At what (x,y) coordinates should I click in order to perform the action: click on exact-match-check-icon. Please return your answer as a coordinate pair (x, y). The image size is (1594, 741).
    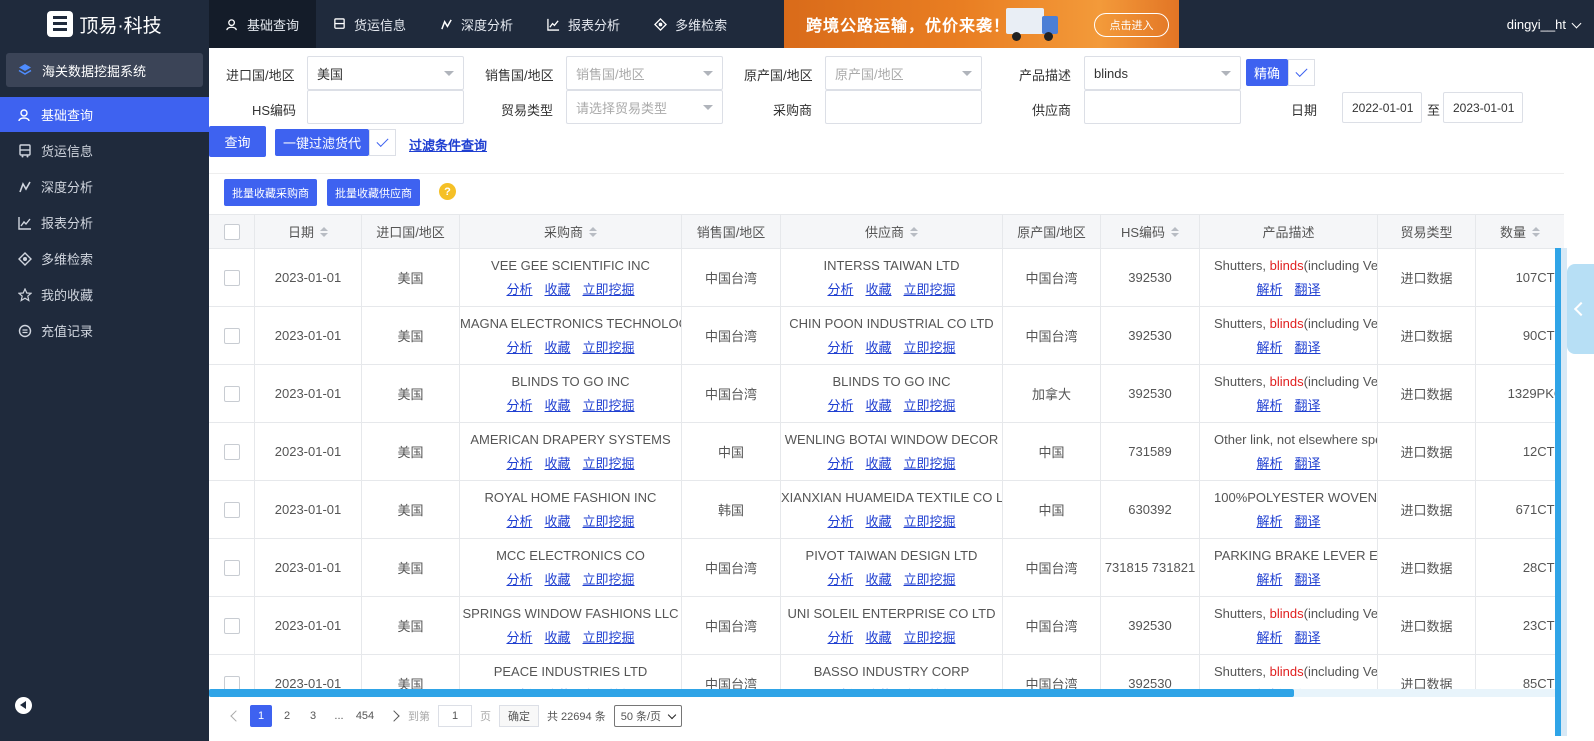
    Looking at the image, I should click on (1301, 72).